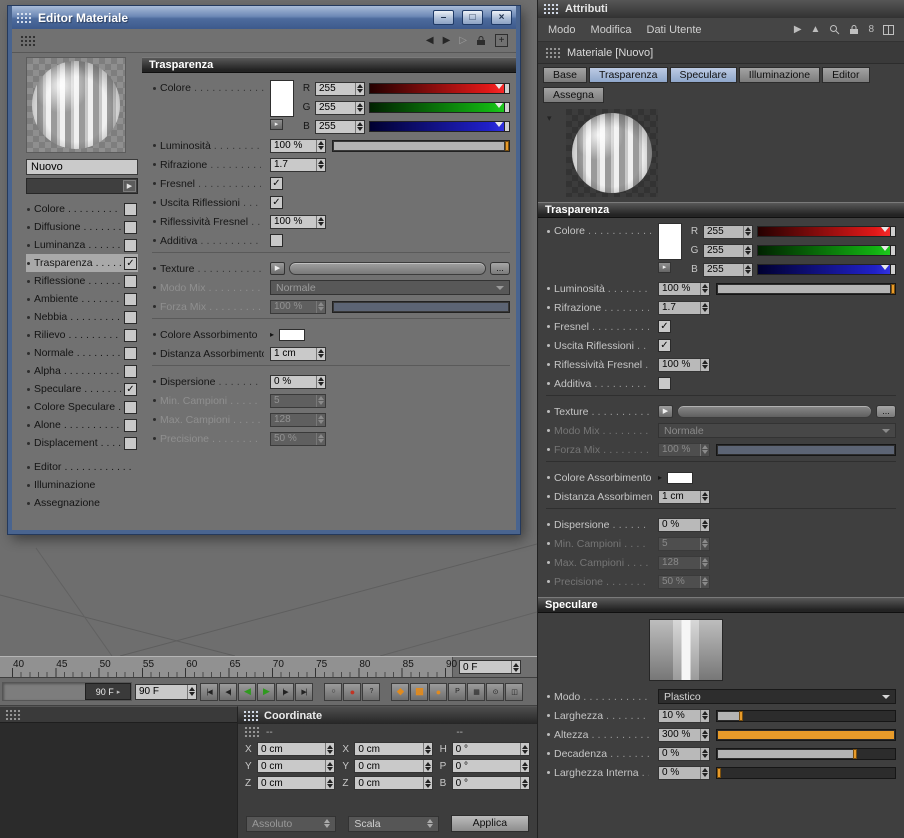 This screenshot has height=838, width=904. I want to click on ruler-scale: 40 45 50 55 60 65 70 75 80 85 90, so click(228, 667).